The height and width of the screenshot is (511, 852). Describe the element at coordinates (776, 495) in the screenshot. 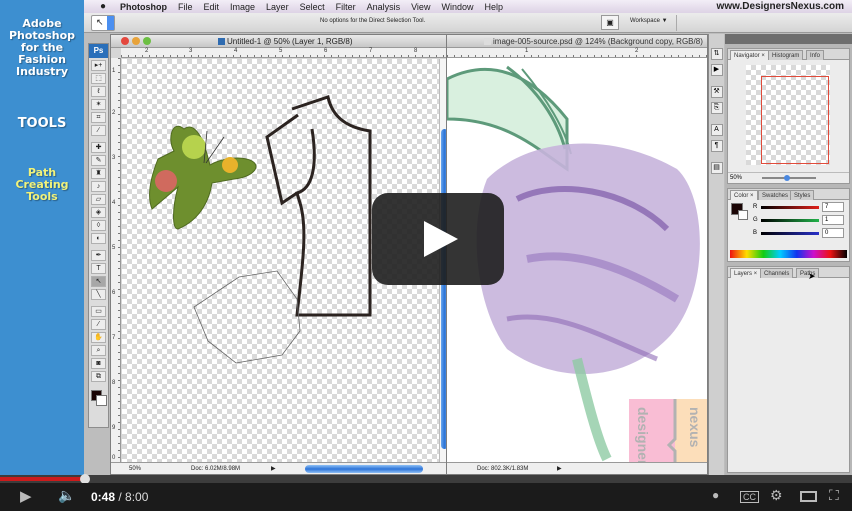

I see `settings-gear-icon: ⚙` at that location.